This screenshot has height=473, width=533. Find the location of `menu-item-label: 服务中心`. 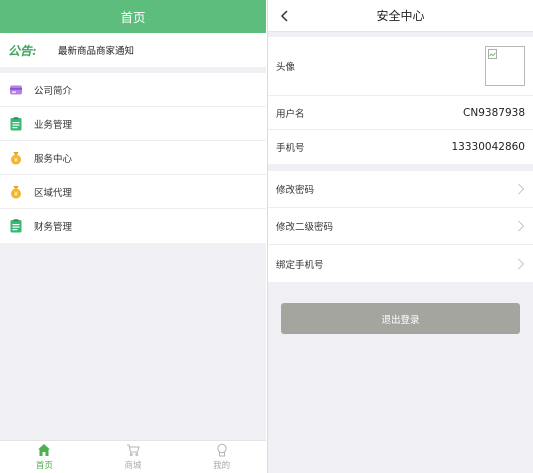

menu-item-label: 服务中心 is located at coordinates (53, 159).